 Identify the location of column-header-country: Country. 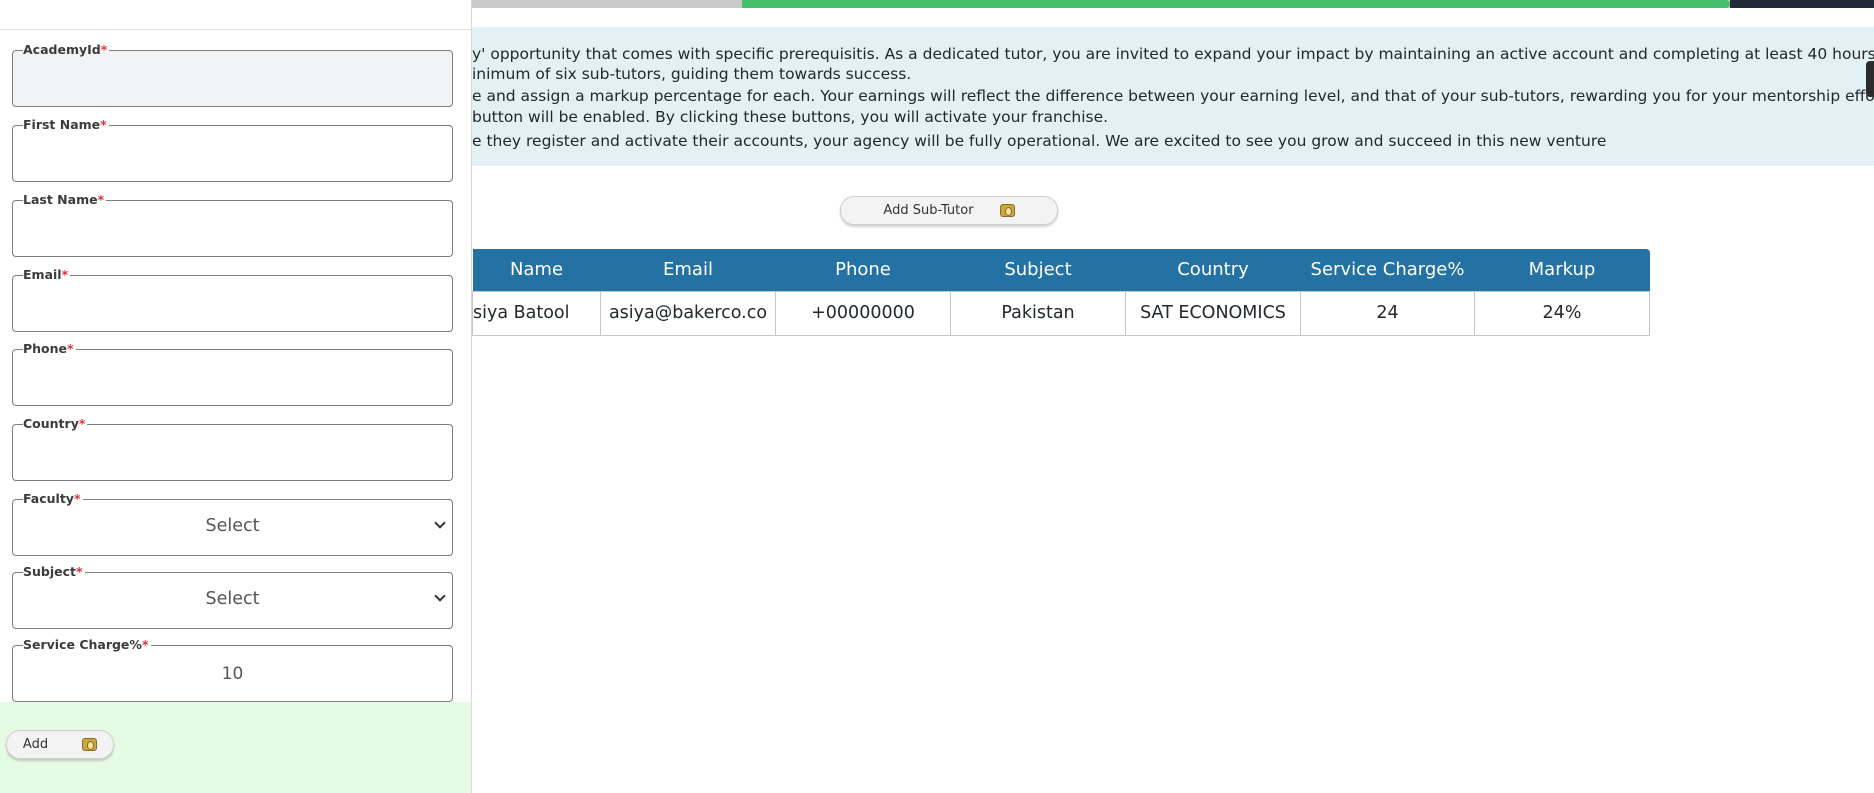
(1213, 270).